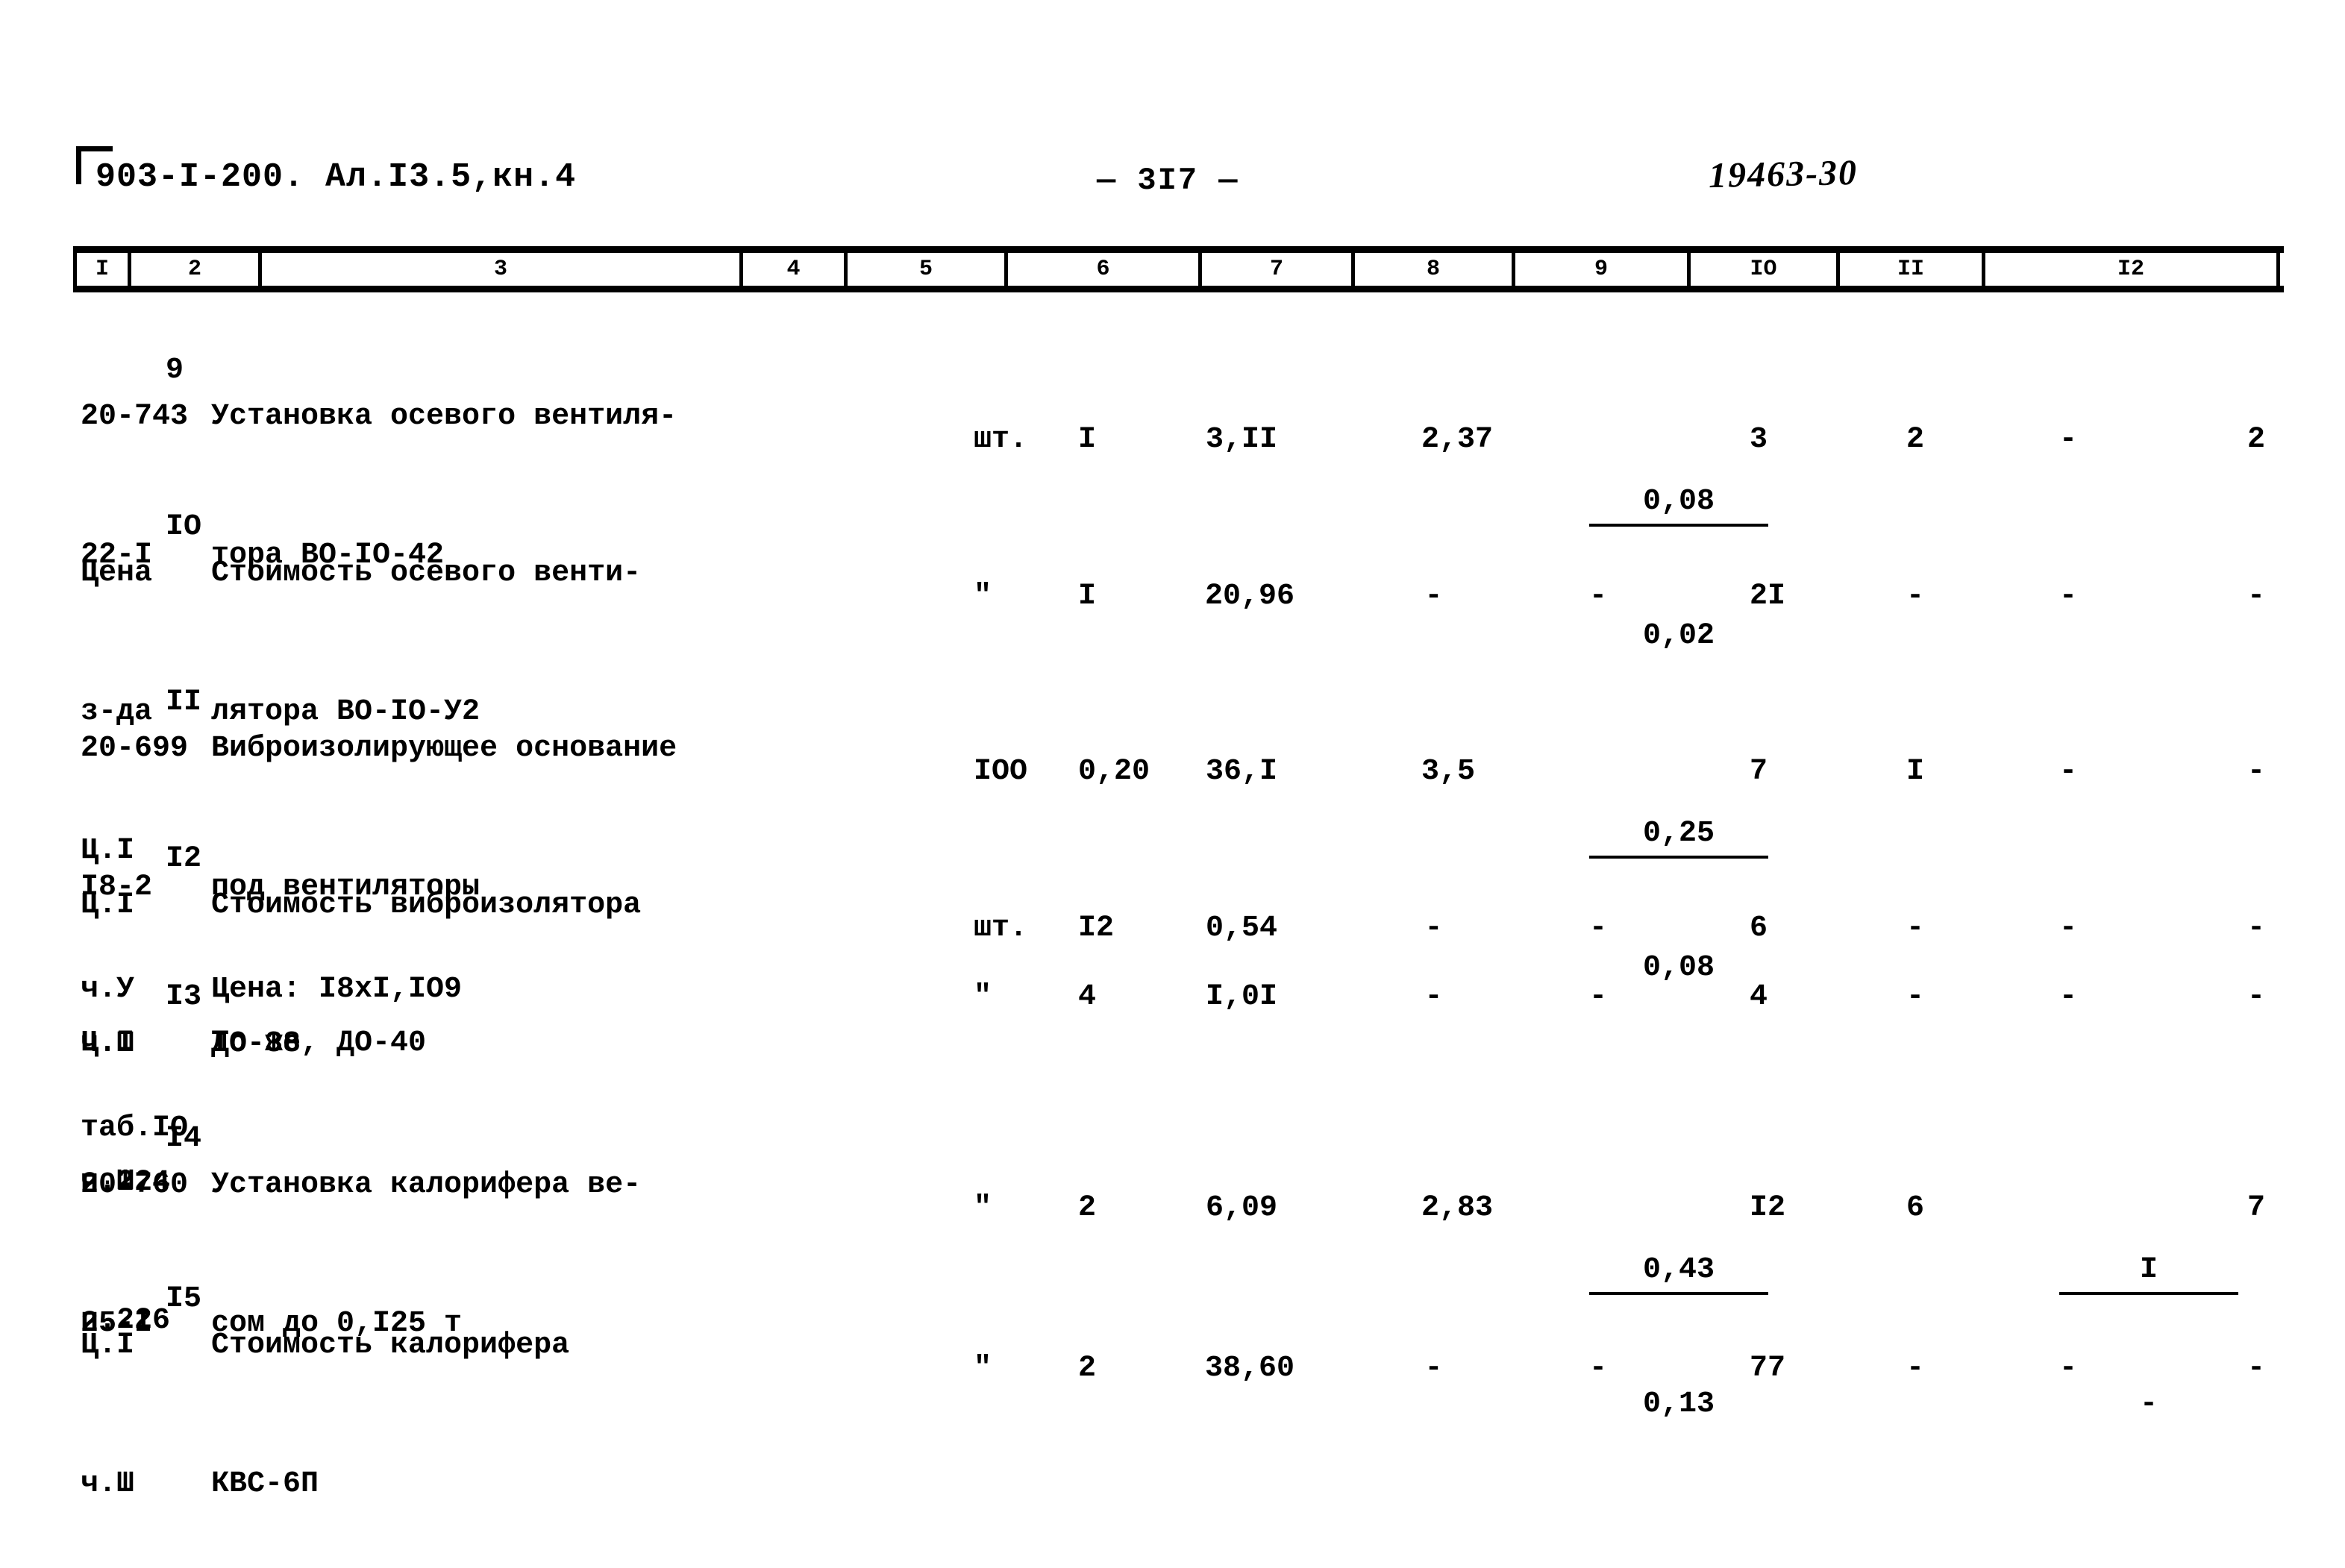 Image resolution: width=2345 pixels, height=1568 pixels. I want to click on row-description-line: Стоимость осевого венти-, so click(426, 573).